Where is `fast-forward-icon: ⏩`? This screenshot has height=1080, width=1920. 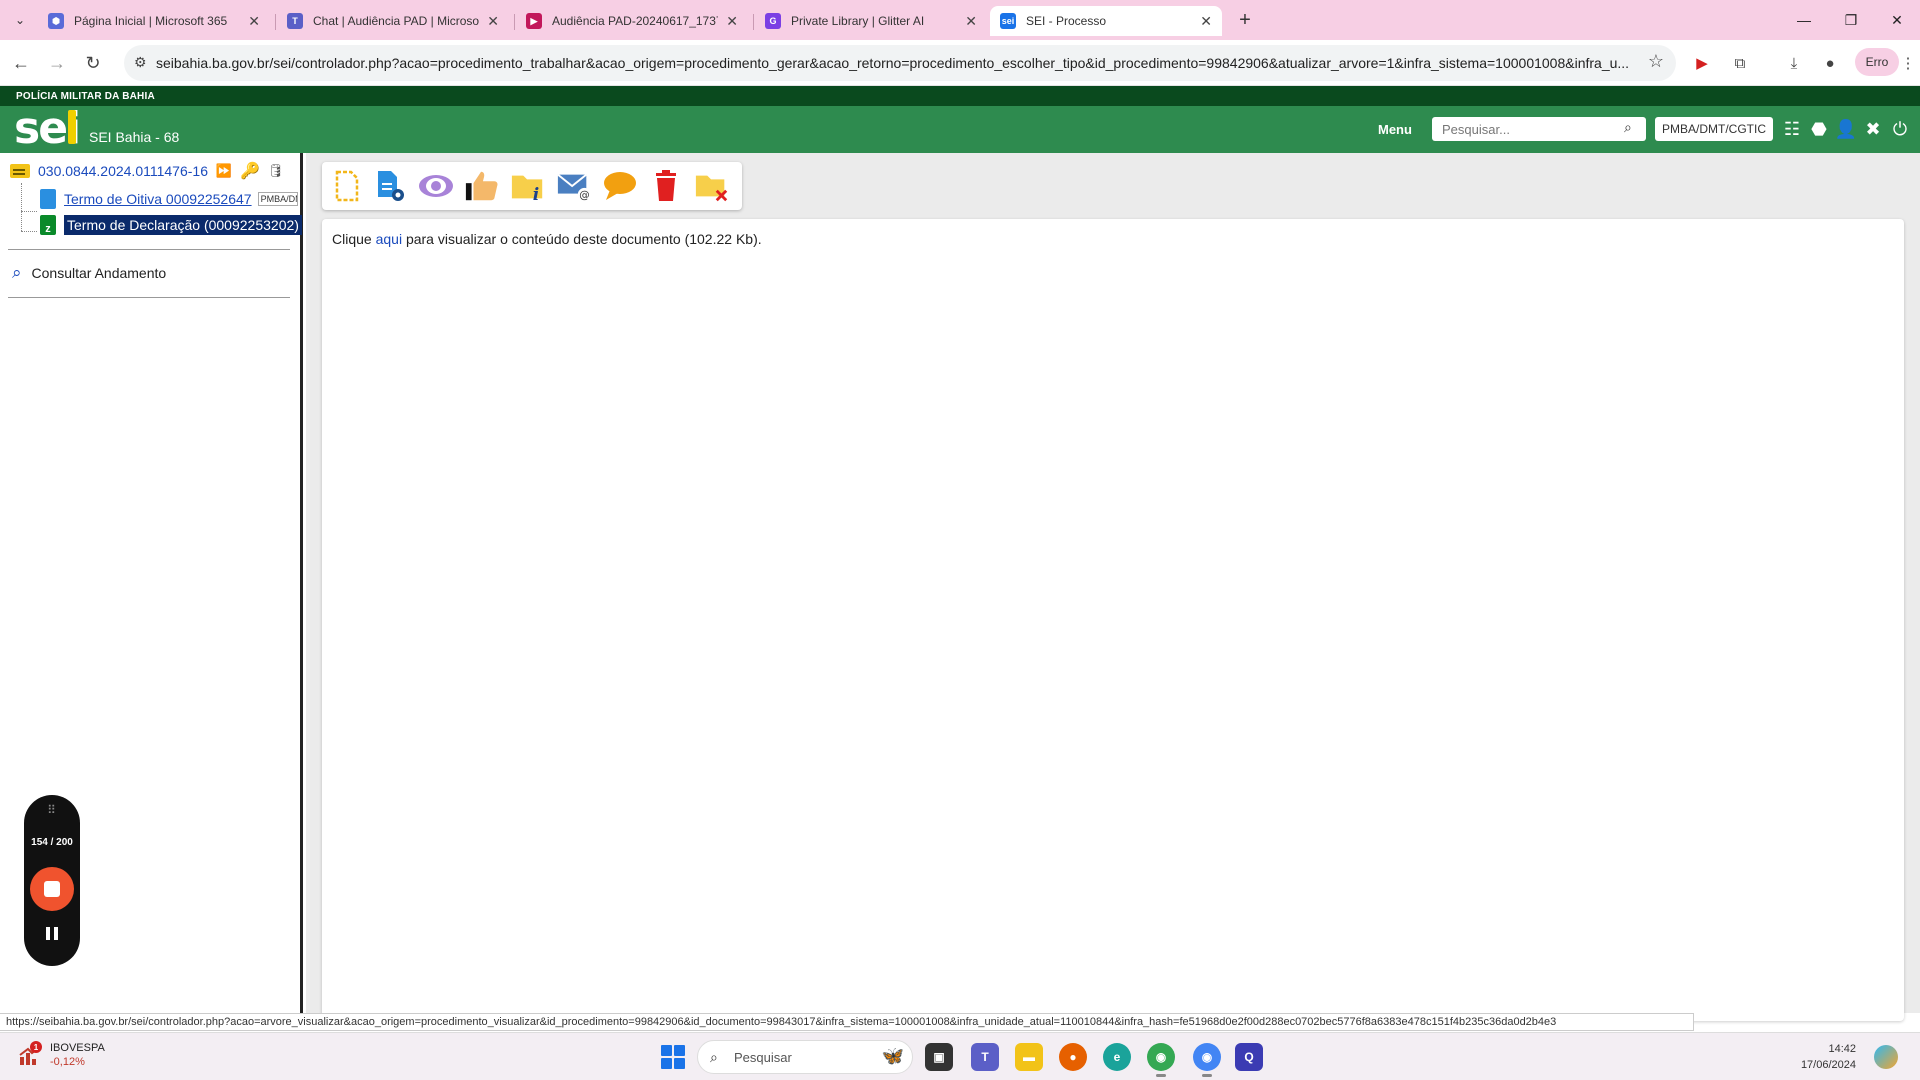 fast-forward-icon: ⏩ is located at coordinates (224, 171).